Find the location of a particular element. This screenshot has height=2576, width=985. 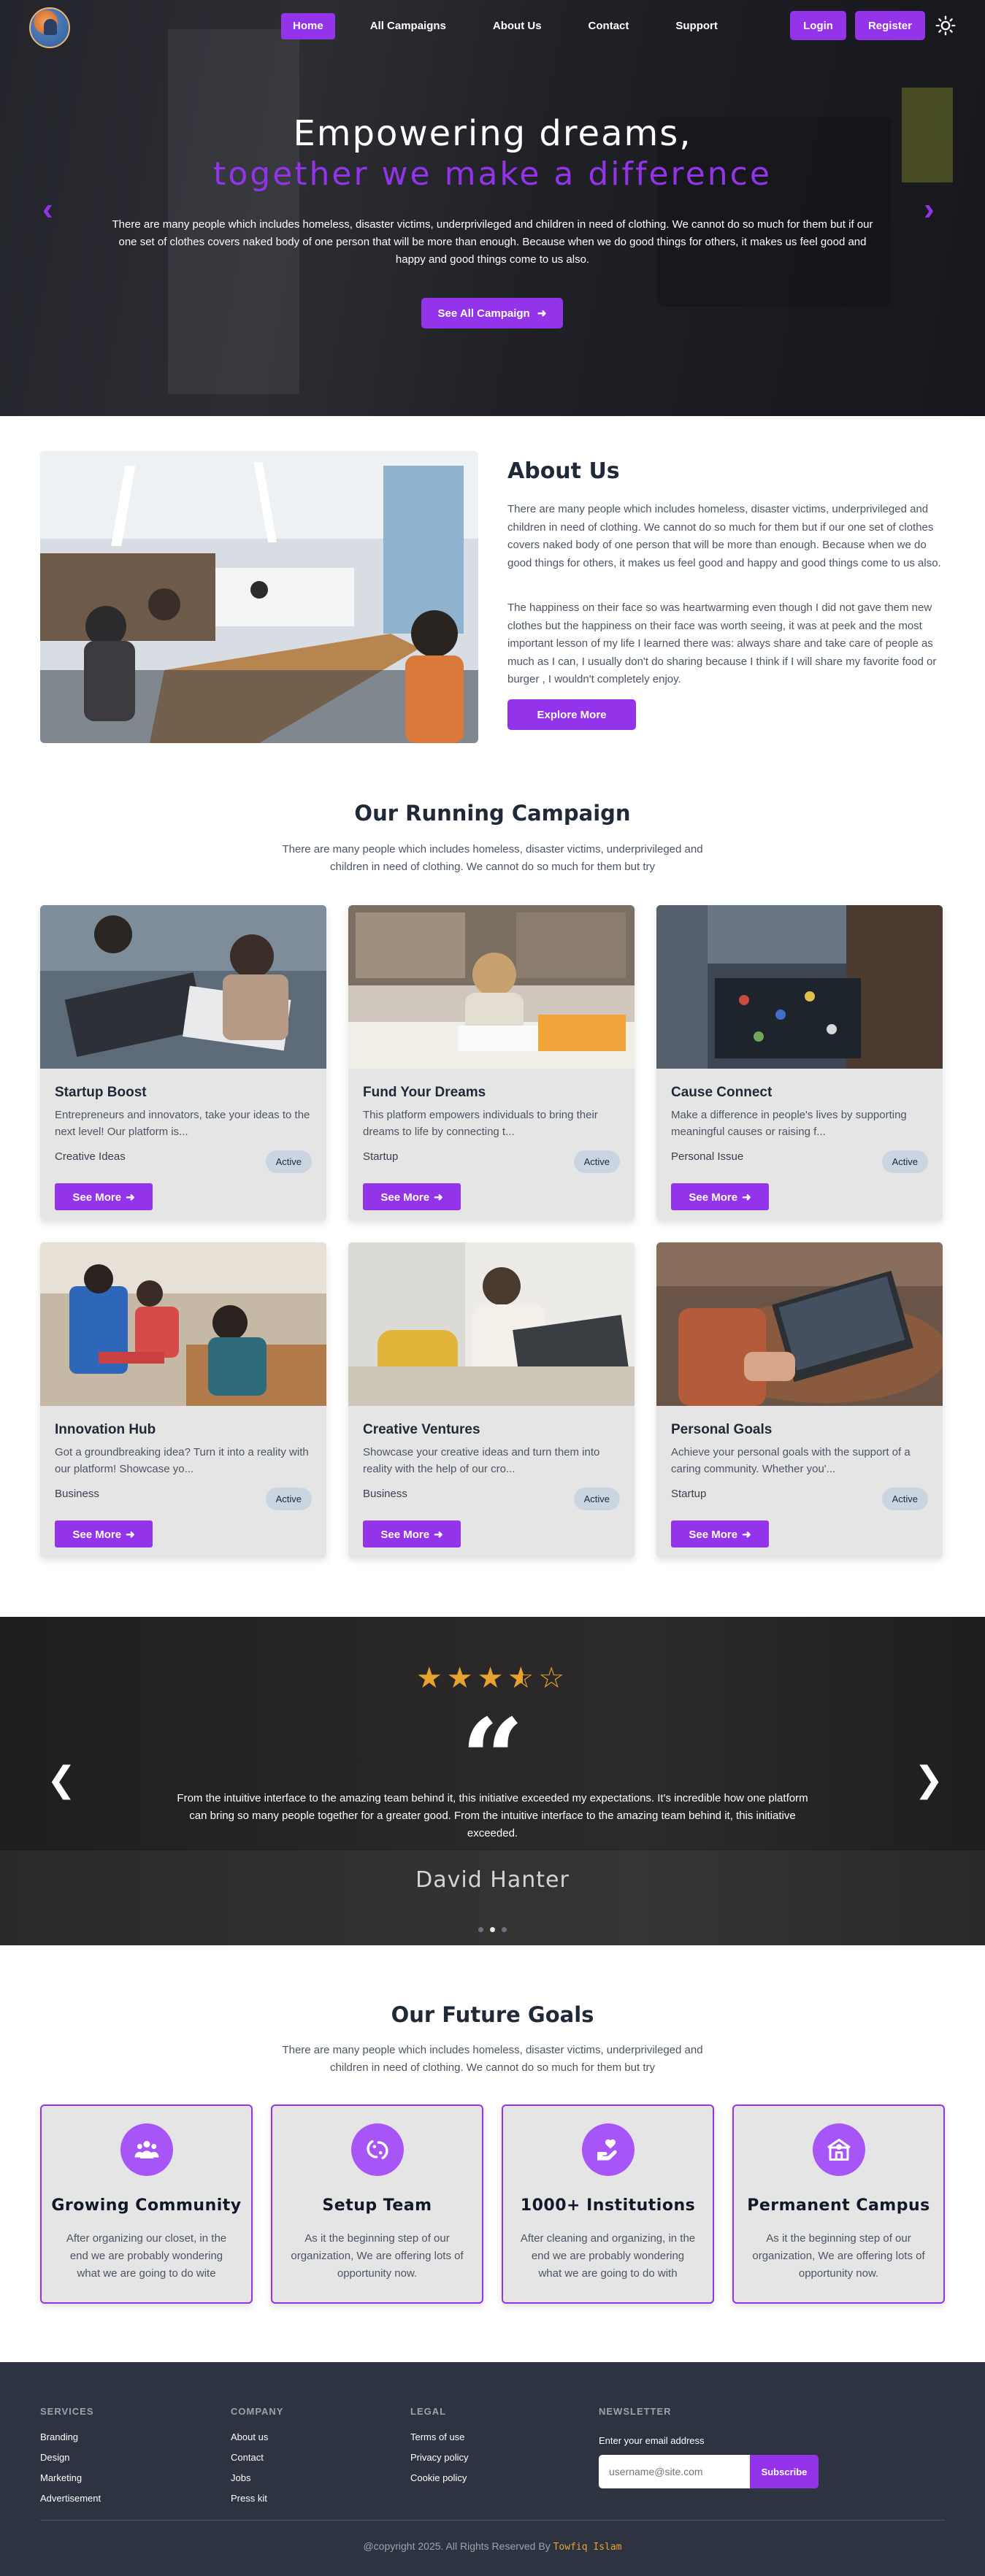

see-all-campaign-label: See All Campaign is located at coordinates (483, 313).